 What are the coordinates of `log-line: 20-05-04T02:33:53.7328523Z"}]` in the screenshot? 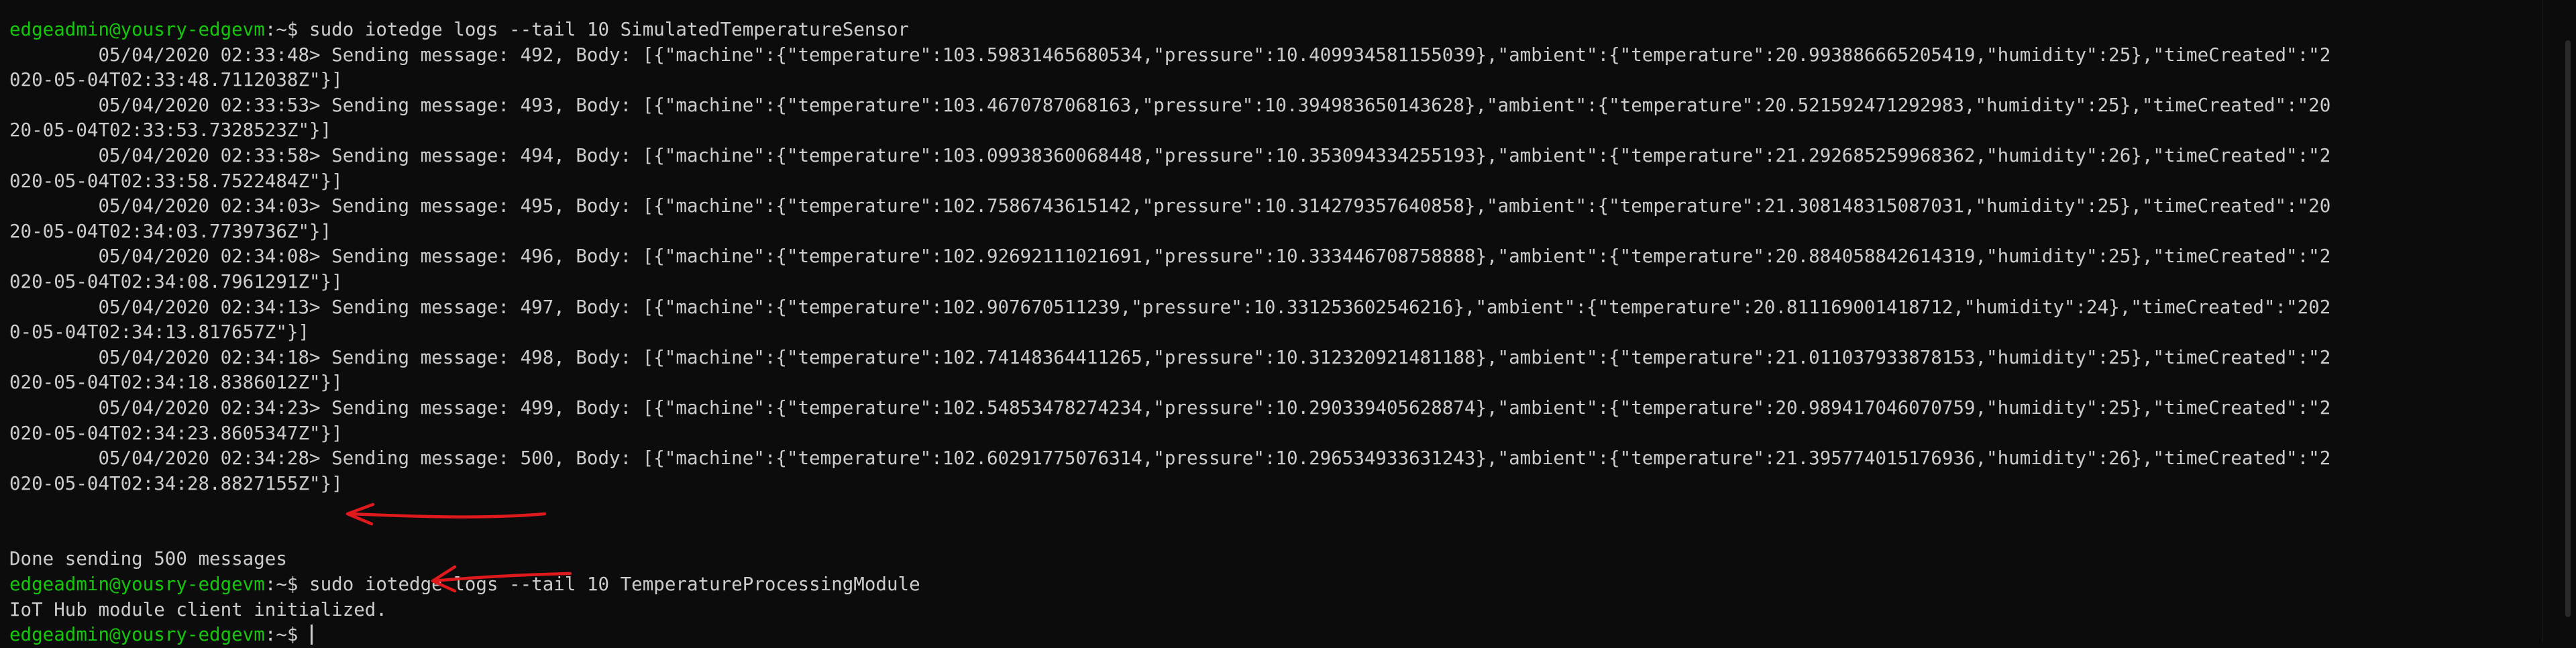 It's located at (170, 130).